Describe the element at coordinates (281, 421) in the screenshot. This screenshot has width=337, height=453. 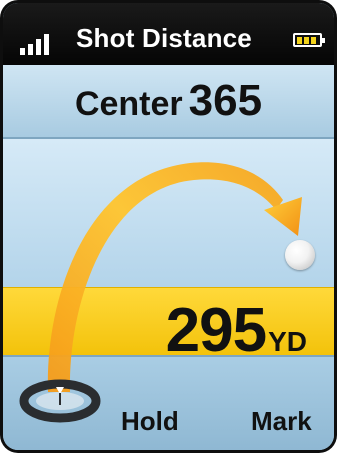
I see `mark-softkey: Mark` at that location.